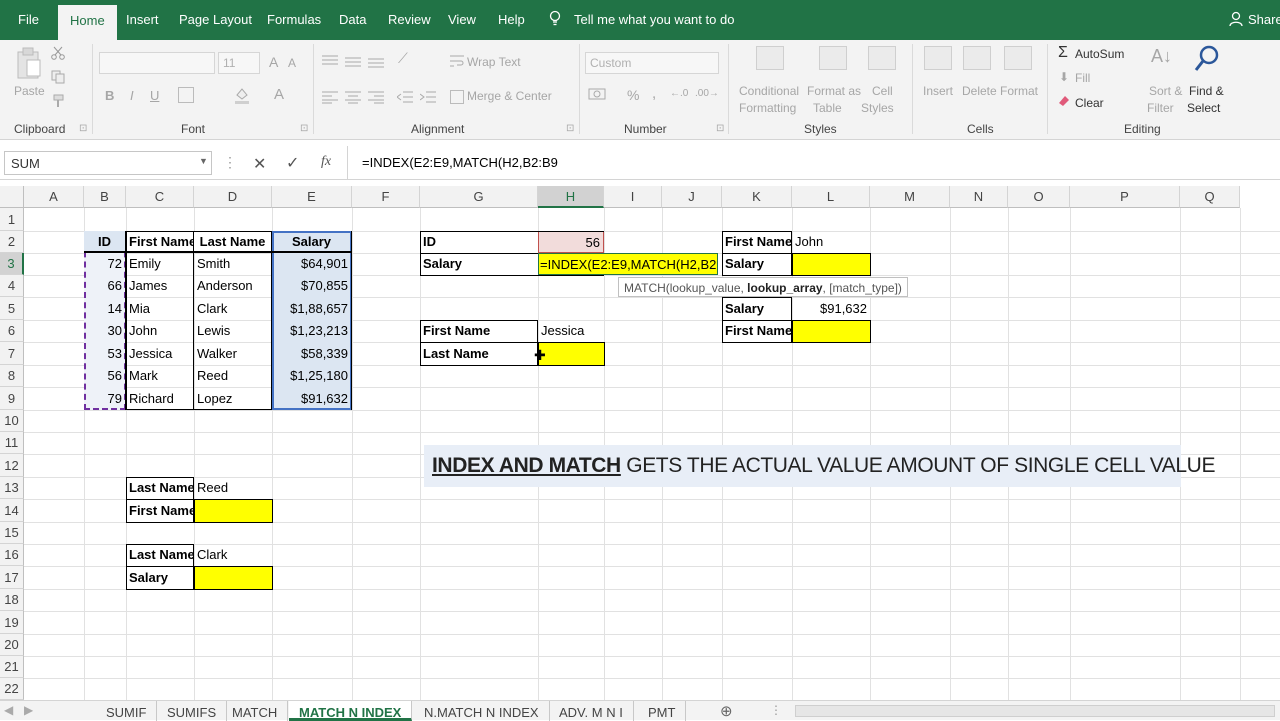 The width and height of the screenshot is (1280, 721). What do you see at coordinates (312, 376) in the screenshot?
I see `table-cell: $1,25,180` at bounding box center [312, 376].